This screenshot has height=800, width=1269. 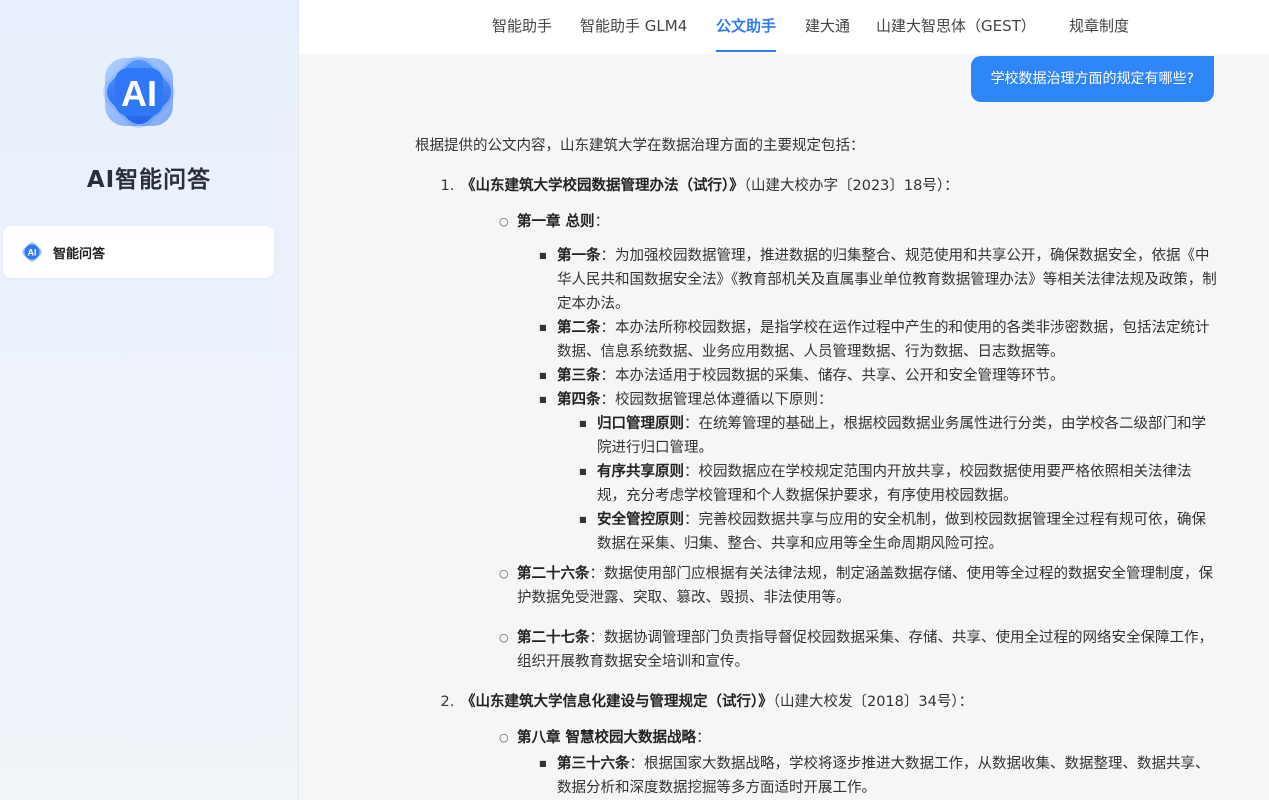 I want to click on doc-ref: （山建大校办字〔2023〕18号）：, so click(x=851, y=186).